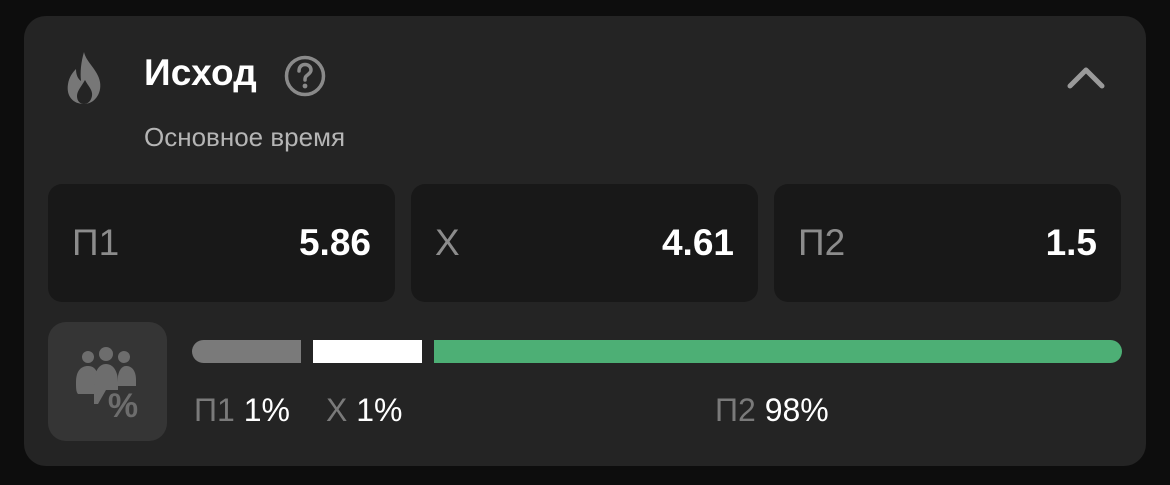  Describe the element at coordinates (337, 410) in the screenshot. I see `stat-label: Х` at that location.